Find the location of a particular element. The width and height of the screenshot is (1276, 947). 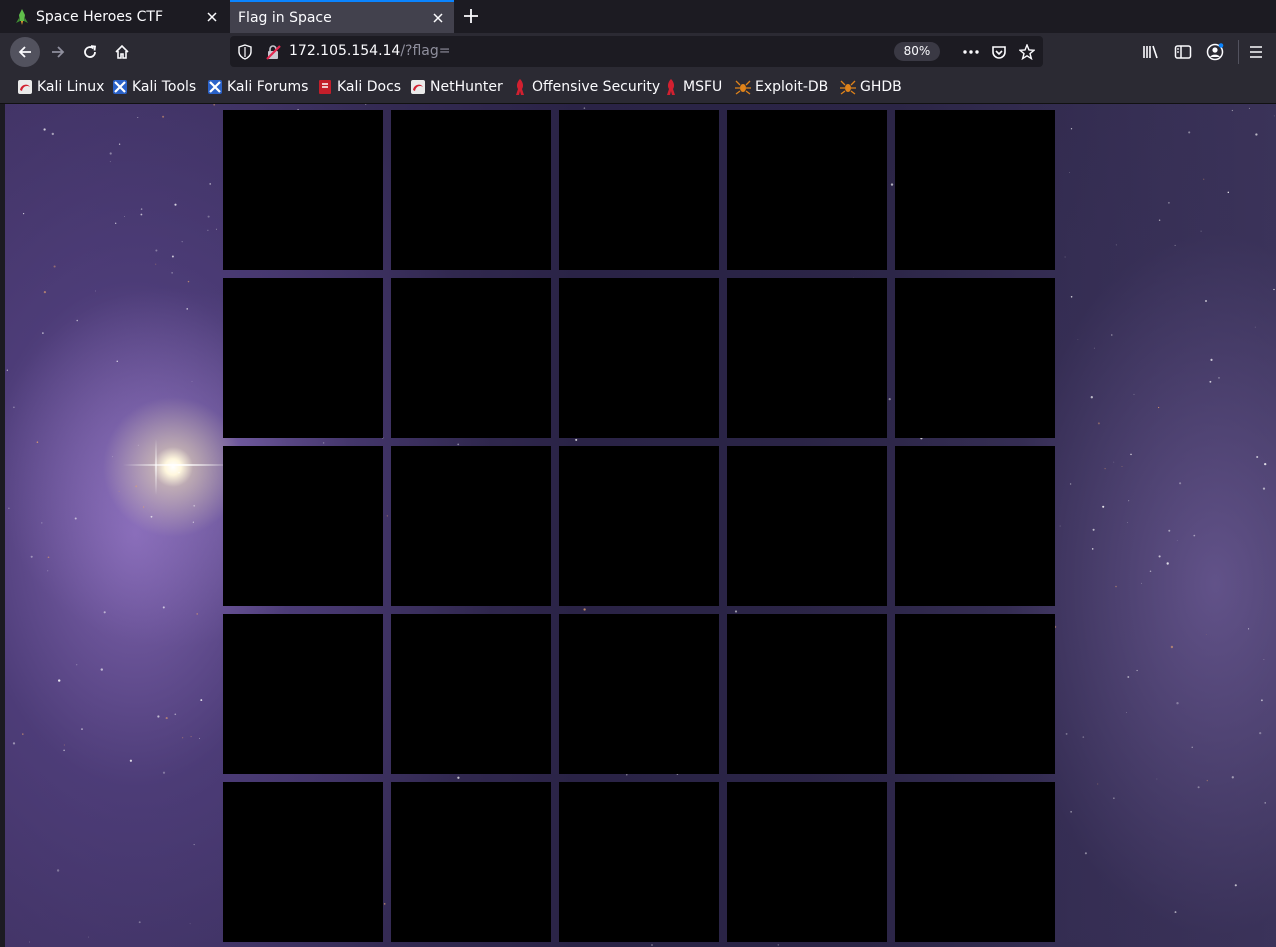

bookmark-kali-forums: Kali Forums is located at coordinates (257, 87).